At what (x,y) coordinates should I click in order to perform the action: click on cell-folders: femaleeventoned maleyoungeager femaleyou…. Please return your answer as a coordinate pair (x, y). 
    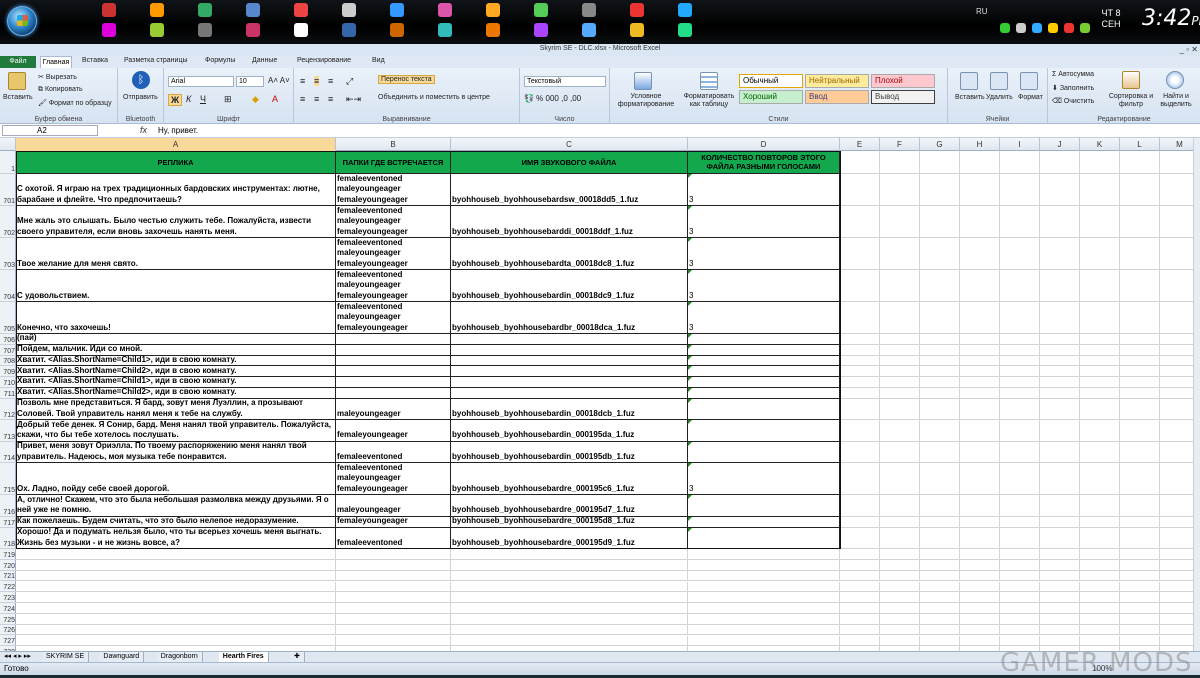
    Looking at the image, I should click on (393, 286).